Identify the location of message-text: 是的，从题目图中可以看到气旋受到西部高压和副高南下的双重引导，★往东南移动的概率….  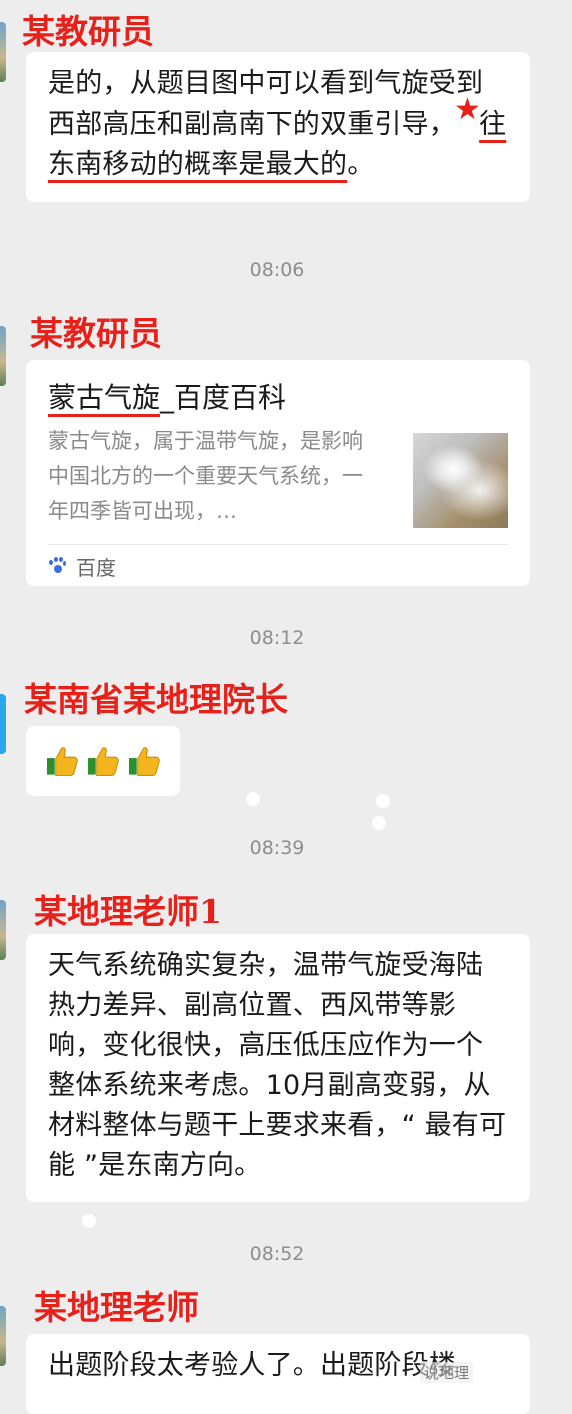
(278, 124).